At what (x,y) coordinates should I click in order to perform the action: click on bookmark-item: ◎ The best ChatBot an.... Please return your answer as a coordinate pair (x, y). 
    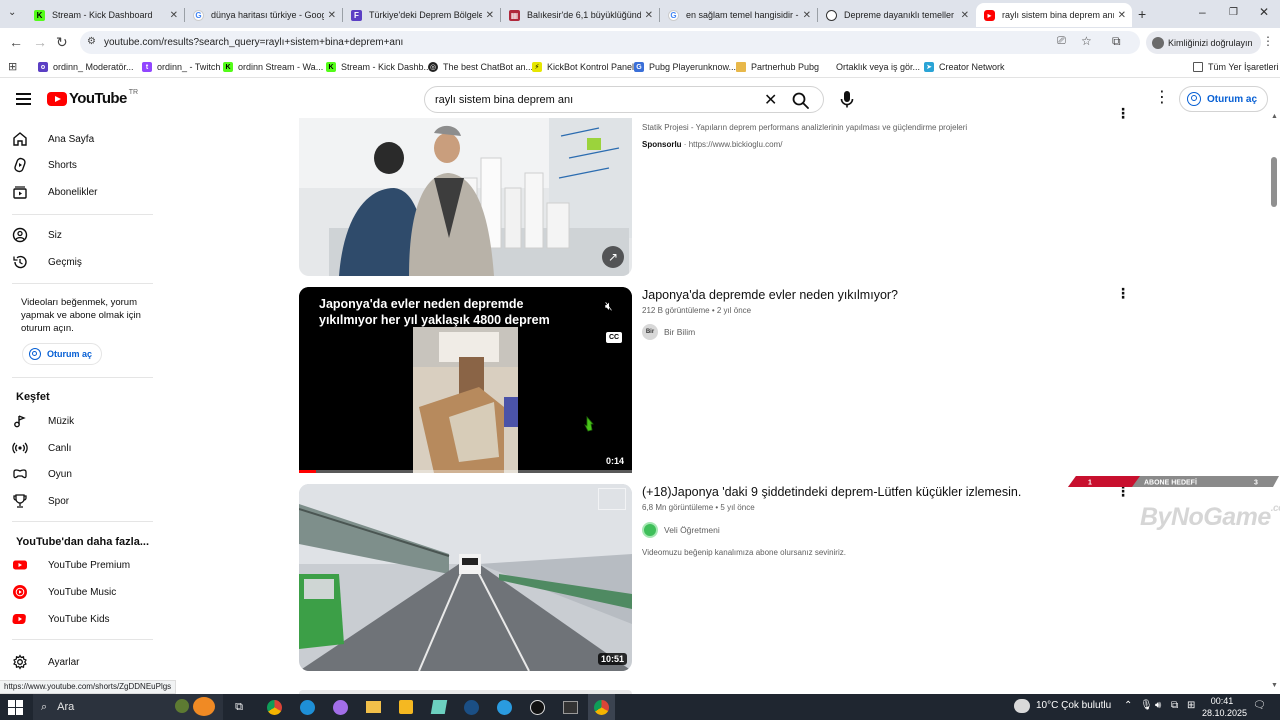
    Looking at the image, I should click on (480, 67).